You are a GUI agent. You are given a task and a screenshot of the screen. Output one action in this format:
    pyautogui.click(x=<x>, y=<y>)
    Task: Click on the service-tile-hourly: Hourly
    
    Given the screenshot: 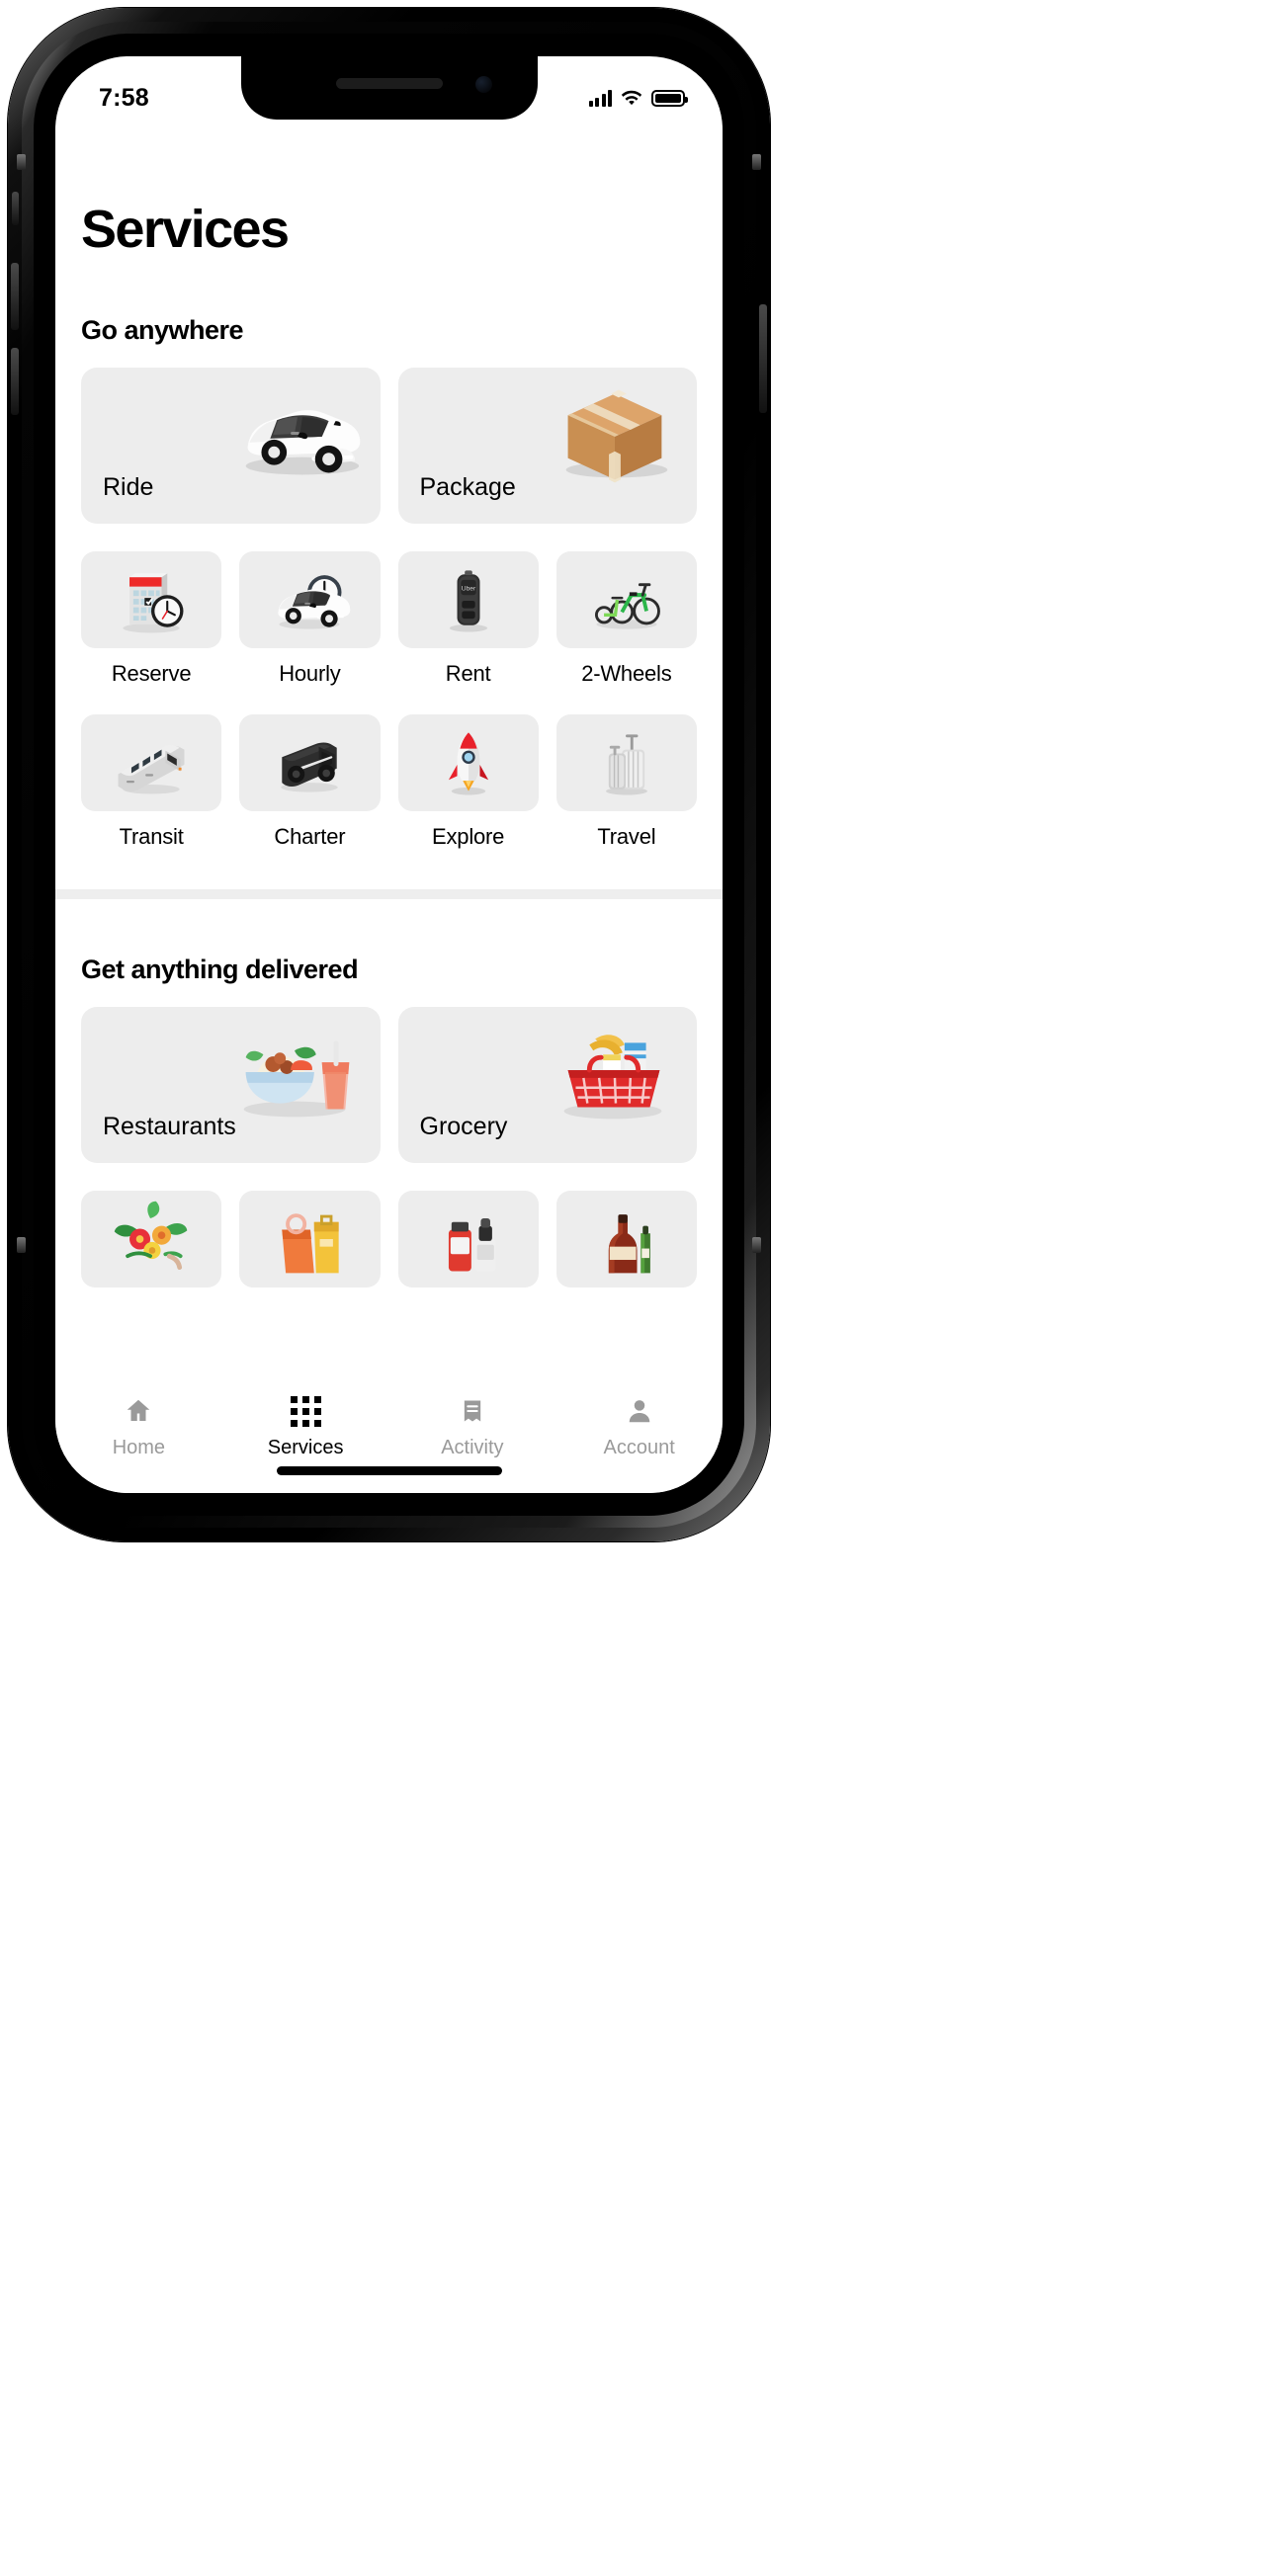 What is the action you would take?
    pyautogui.click(x=310, y=619)
    